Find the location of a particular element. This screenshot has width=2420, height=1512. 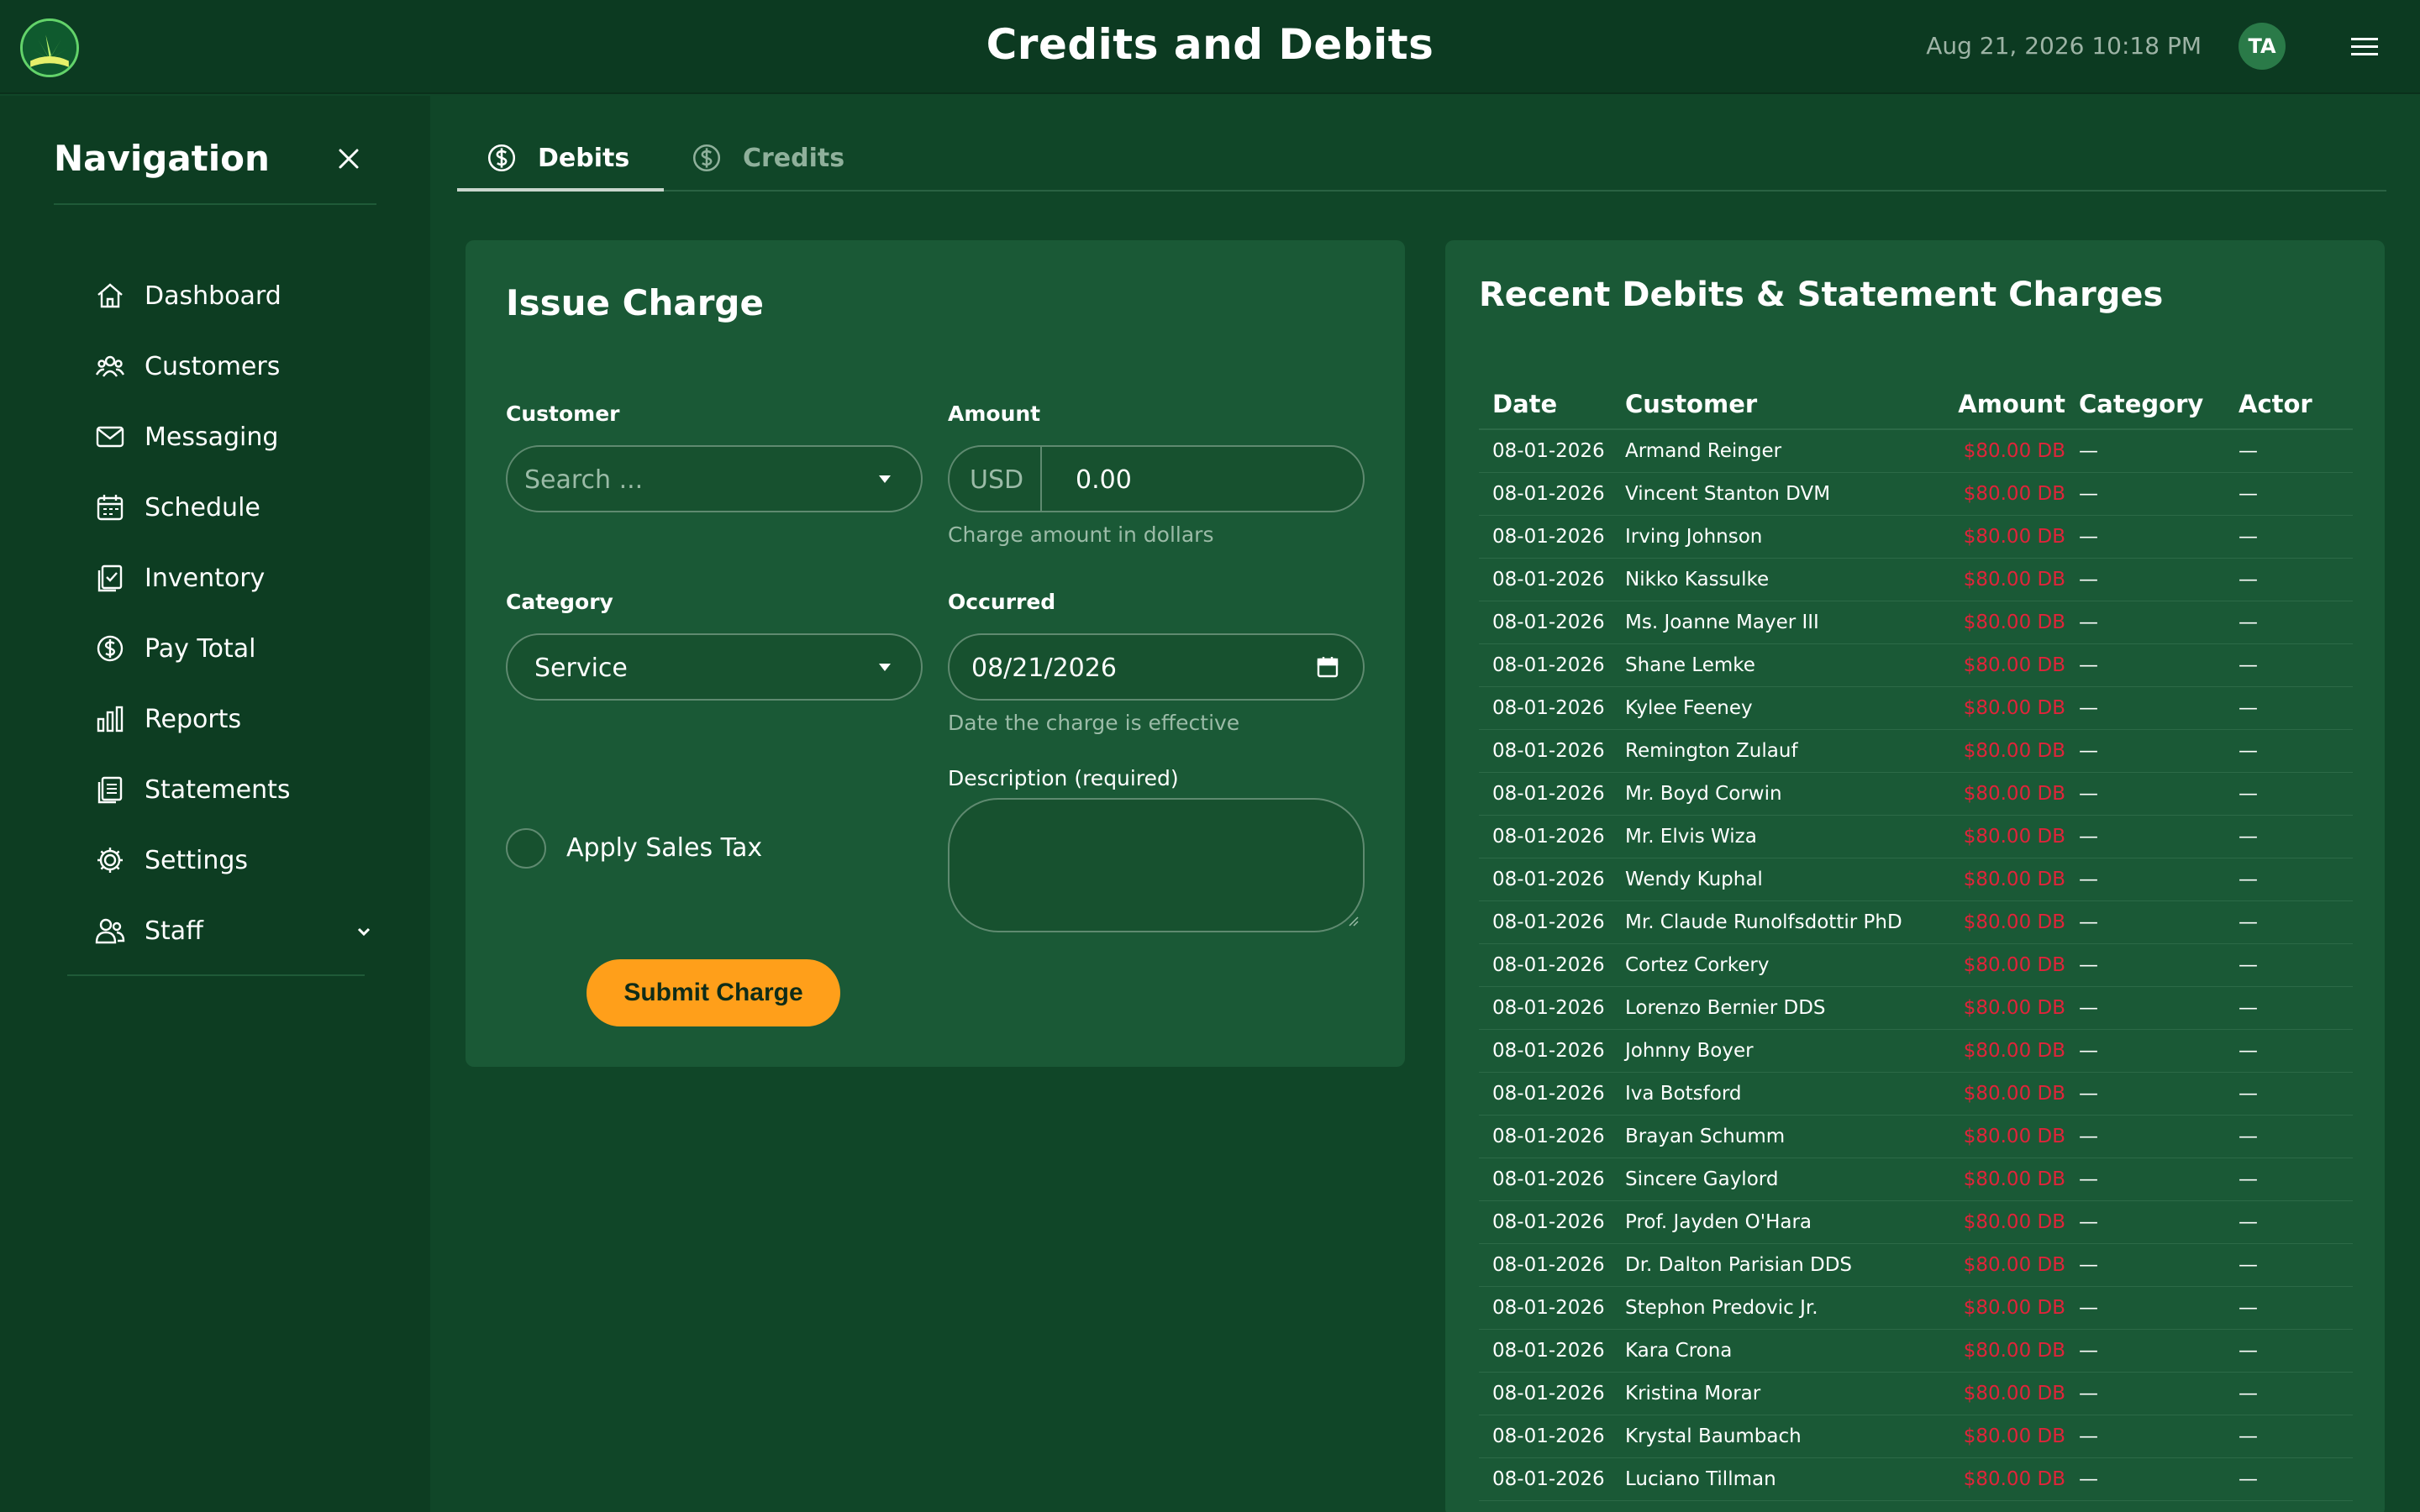

sidebar-item-schedule: Schedule is located at coordinates (237, 507).